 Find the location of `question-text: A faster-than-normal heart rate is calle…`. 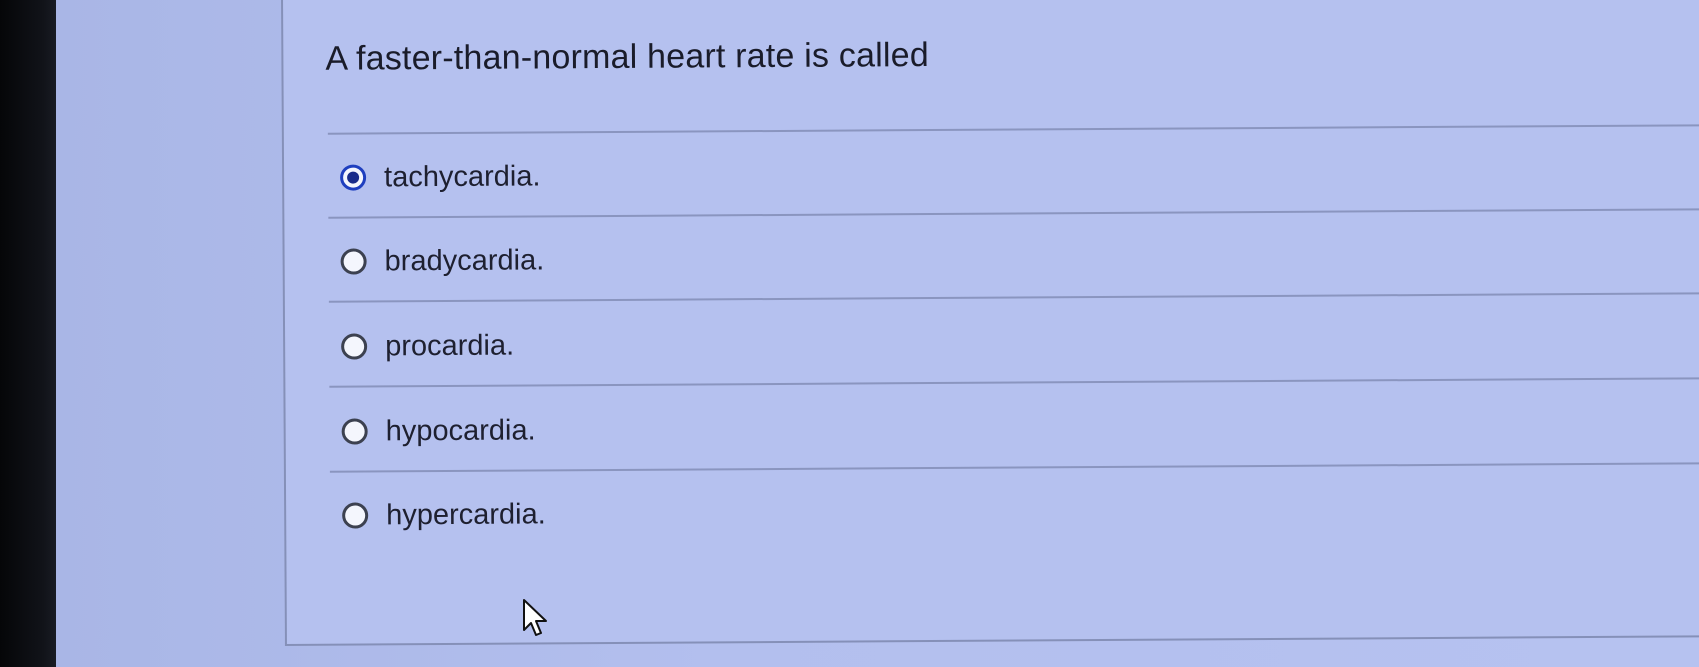

question-text: A faster-than-normal heart rate is calle… is located at coordinates (627, 57).